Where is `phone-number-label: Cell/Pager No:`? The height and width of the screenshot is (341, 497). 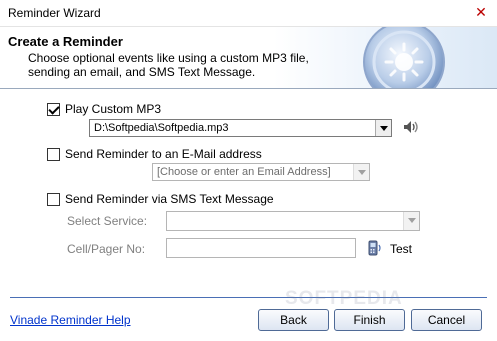
phone-number-label: Cell/Pager No: is located at coordinates (106, 249).